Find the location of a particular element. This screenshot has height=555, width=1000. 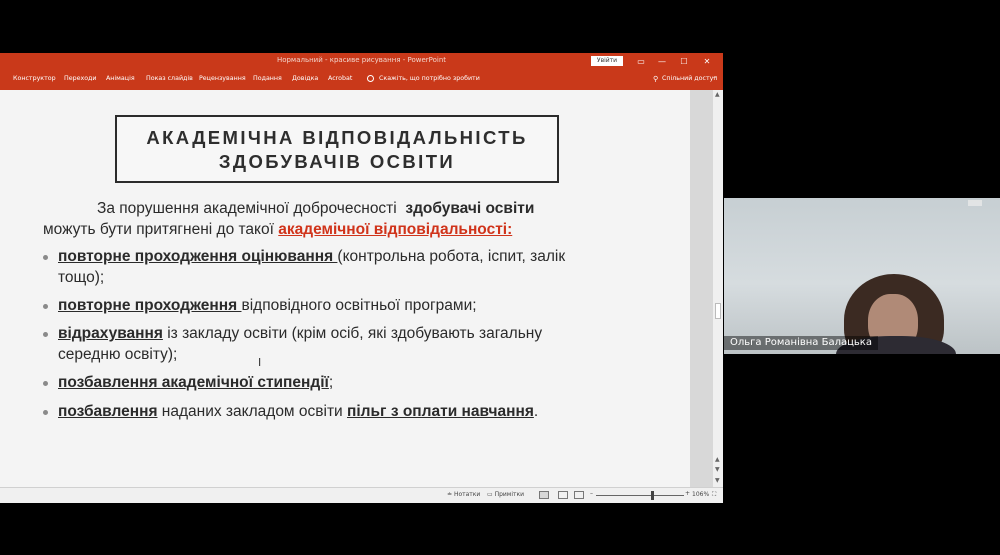

bullet-4: позбавлення академічної стипендії; is located at coordinates (195, 383).